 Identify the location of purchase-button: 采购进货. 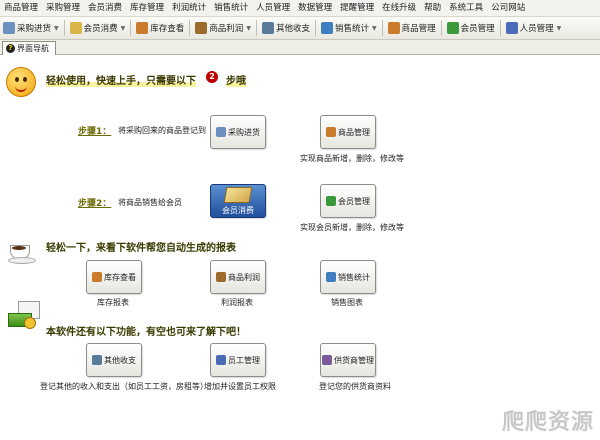
(238, 132).